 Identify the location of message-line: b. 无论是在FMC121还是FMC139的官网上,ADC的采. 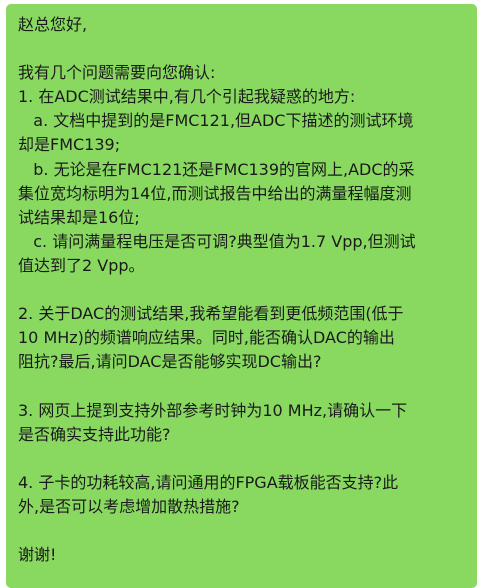
(216, 169).